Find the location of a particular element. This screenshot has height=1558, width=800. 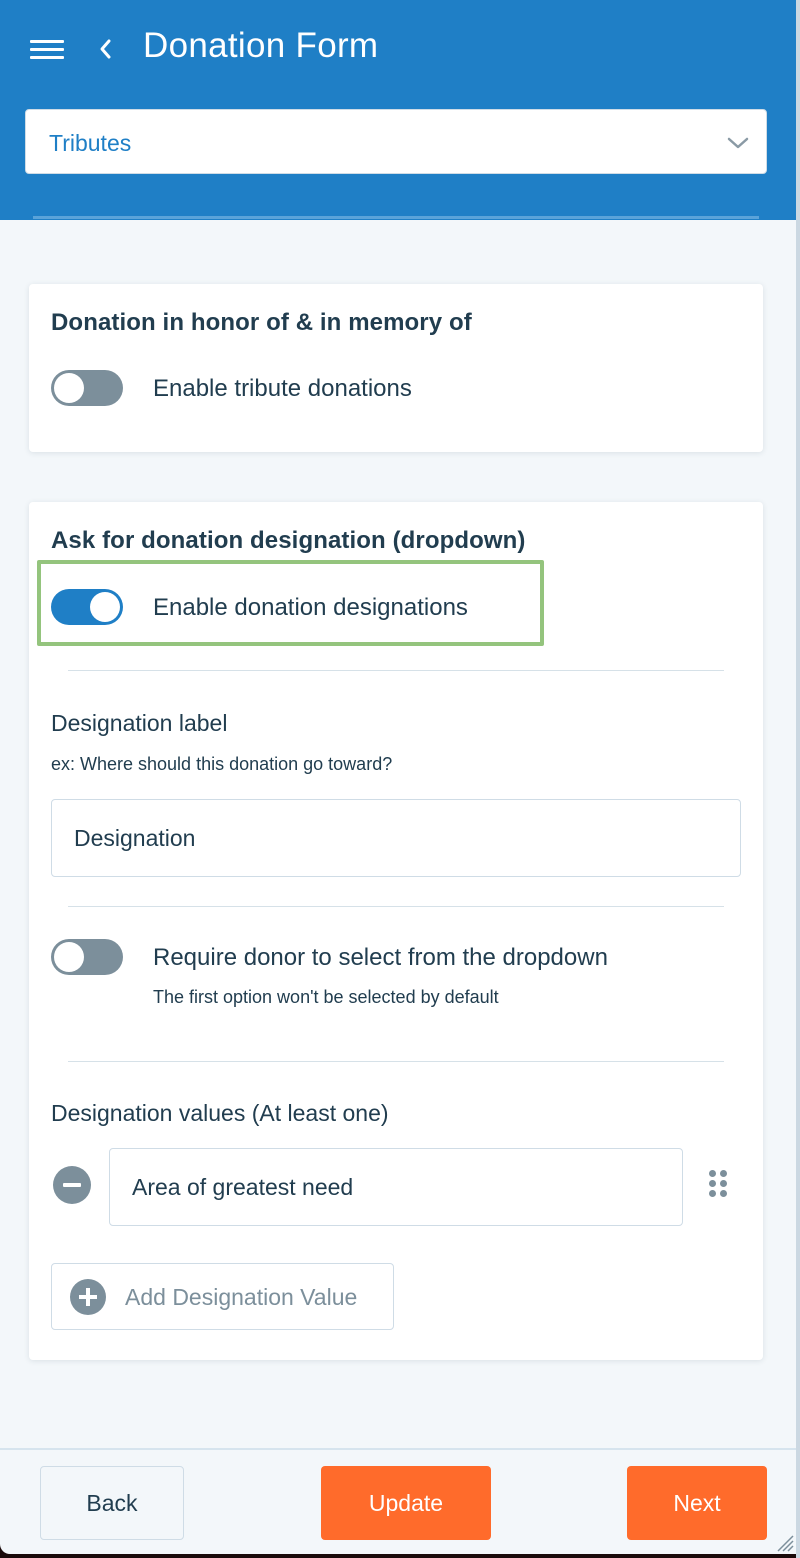

designation-value-input is located at coordinates (396, 1187).